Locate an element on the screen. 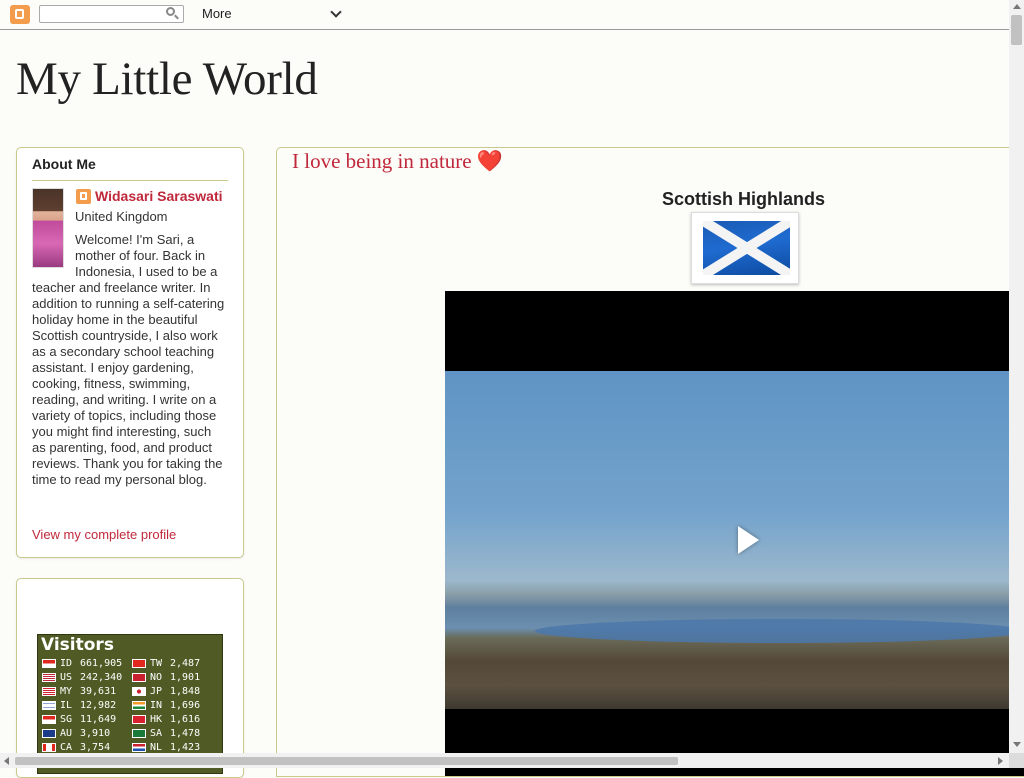 The width and height of the screenshot is (1024, 778). flag-counter-title: Visitors is located at coordinates (77, 645).